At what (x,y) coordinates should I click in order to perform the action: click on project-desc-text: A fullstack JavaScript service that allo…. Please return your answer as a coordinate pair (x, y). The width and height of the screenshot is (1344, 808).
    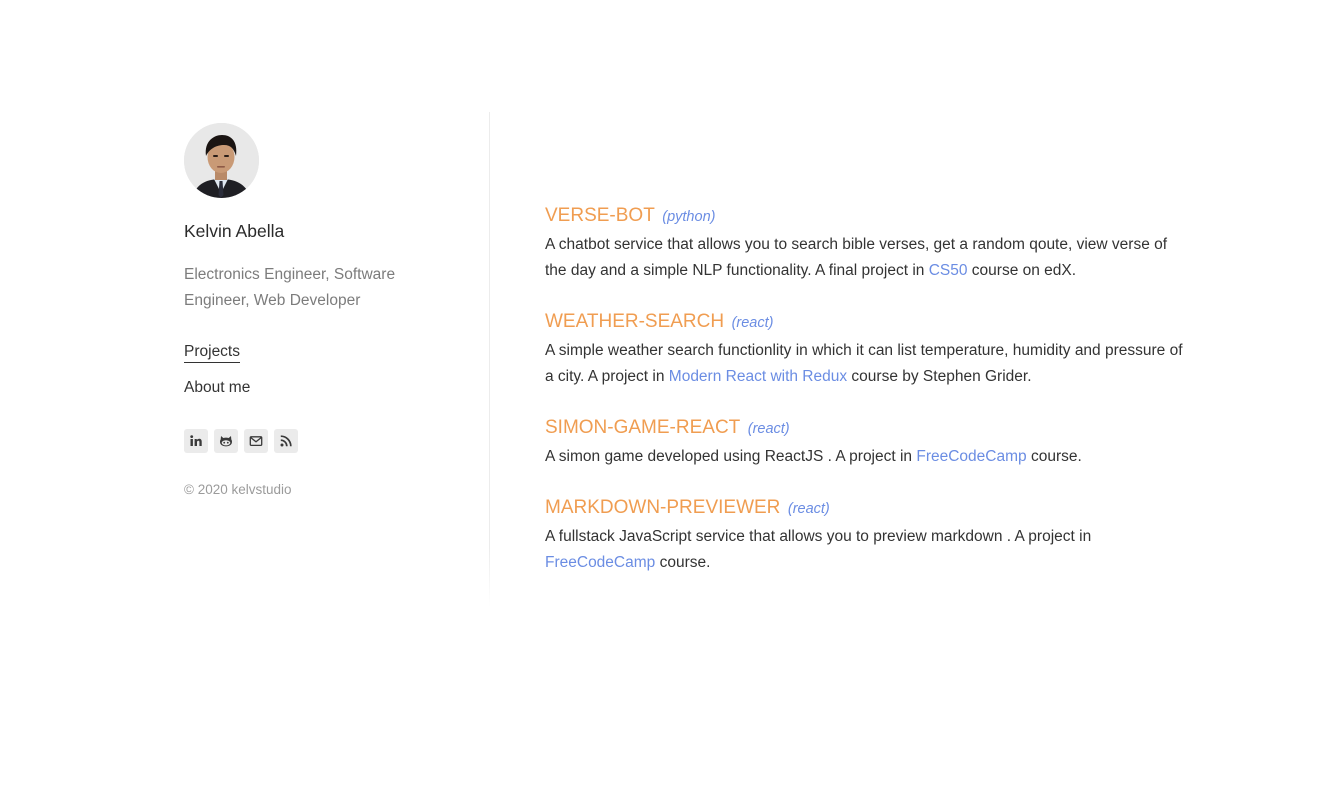
    Looking at the image, I should click on (818, 536).